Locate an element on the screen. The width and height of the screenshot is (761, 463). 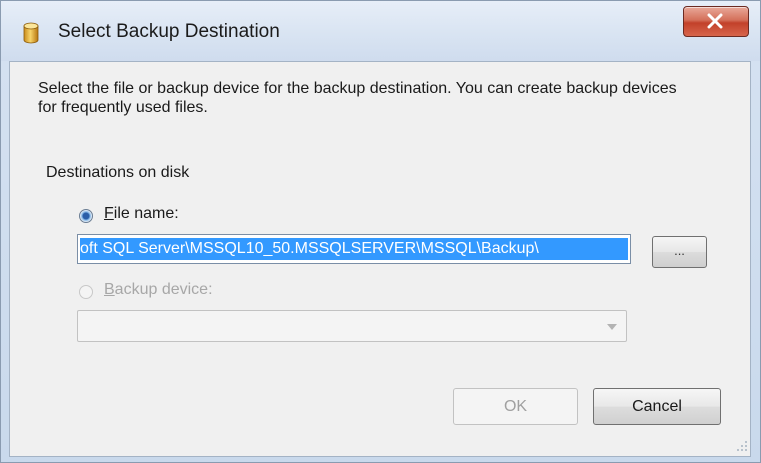
backup-device-select is located at coordinates (352, 326).